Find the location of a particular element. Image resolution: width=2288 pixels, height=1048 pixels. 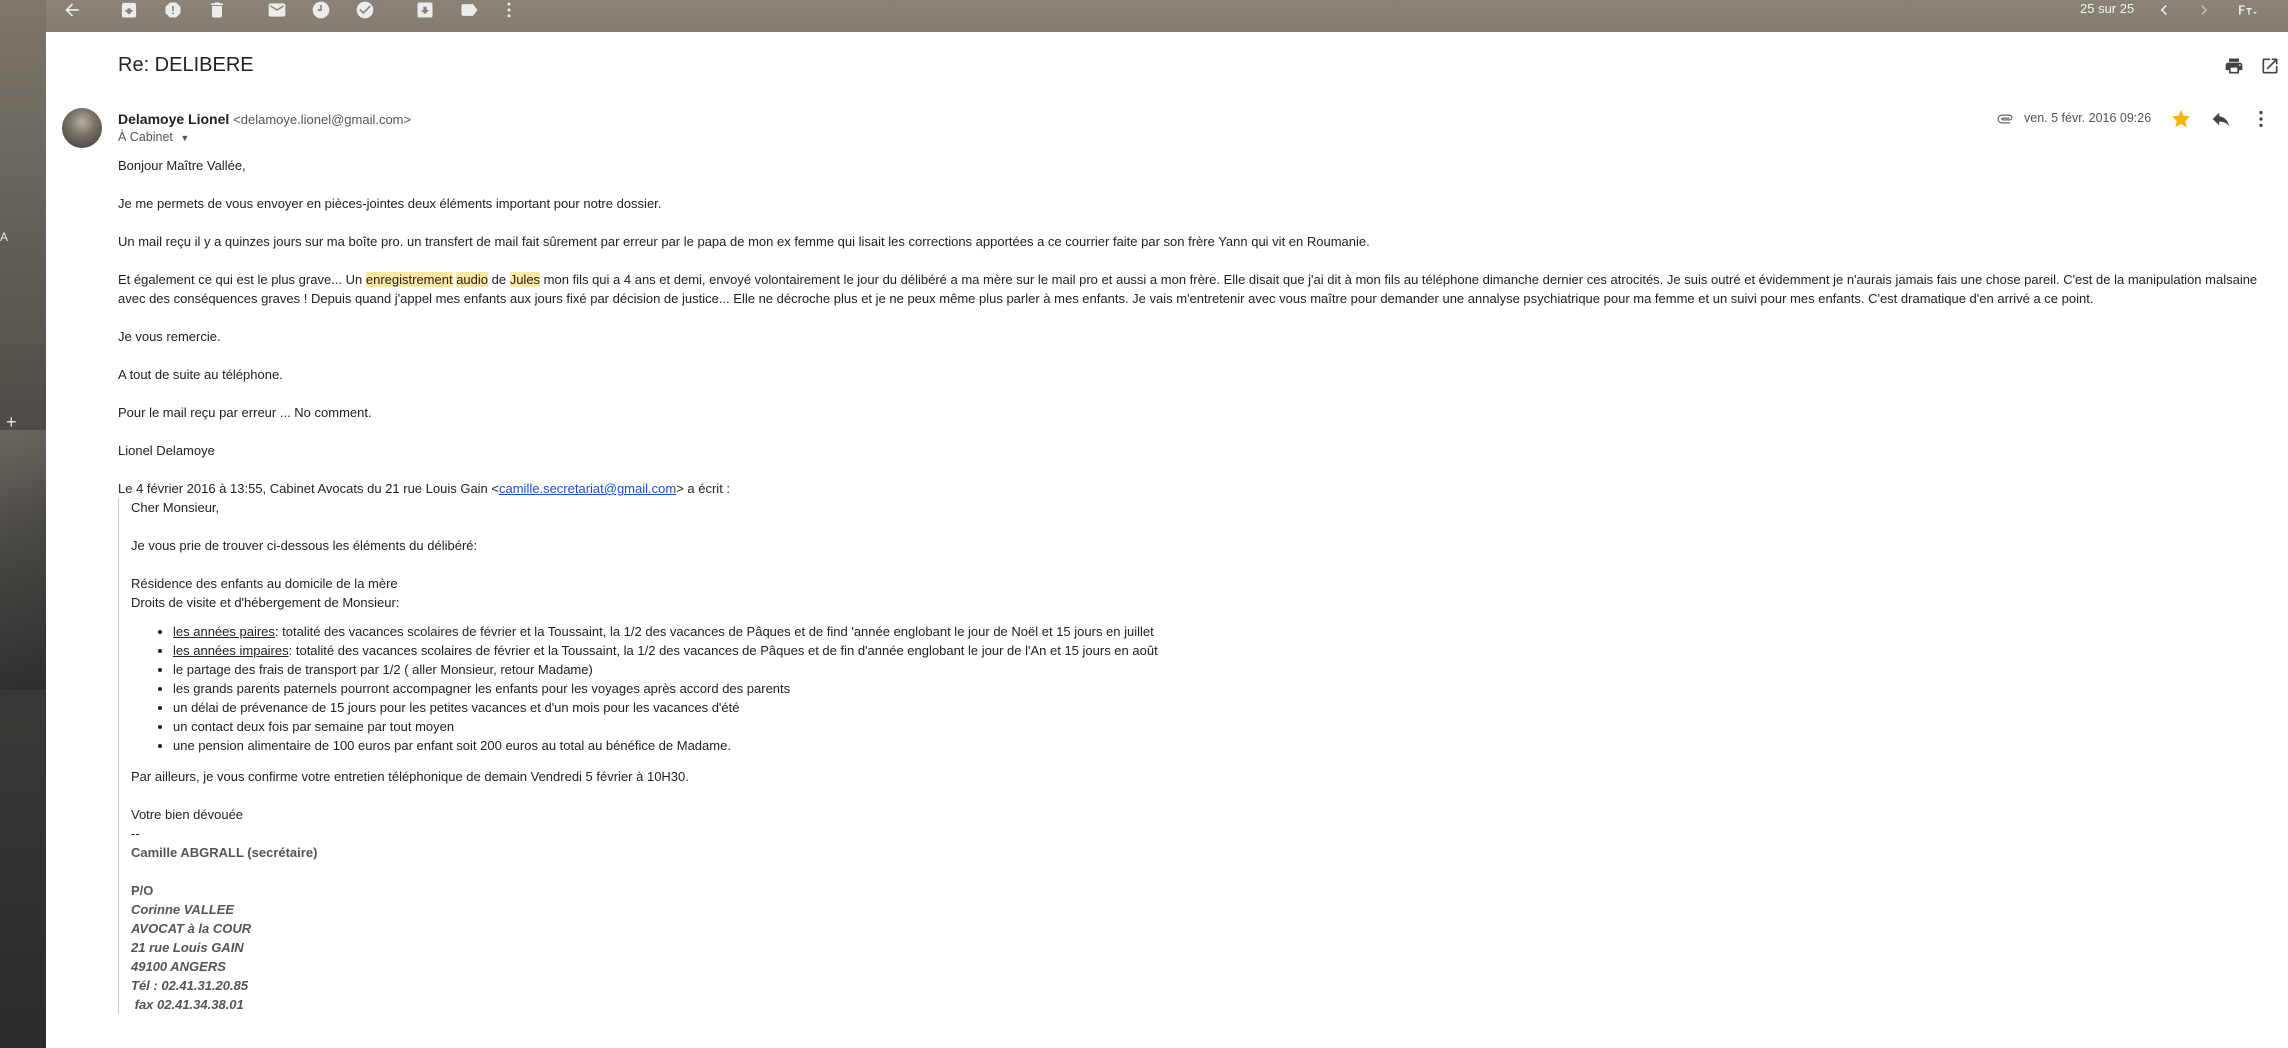

toolbar: 25 sur 25 is located at coordinates (1144, 16).